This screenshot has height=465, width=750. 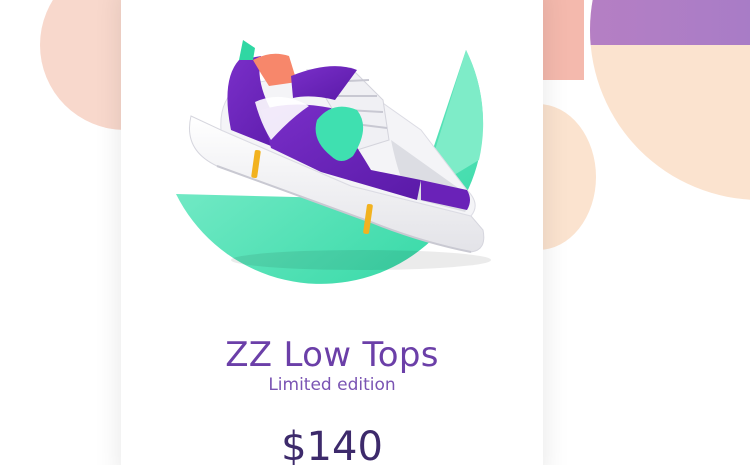 I want to click on product-price: $140, so click(x=332, y=444).